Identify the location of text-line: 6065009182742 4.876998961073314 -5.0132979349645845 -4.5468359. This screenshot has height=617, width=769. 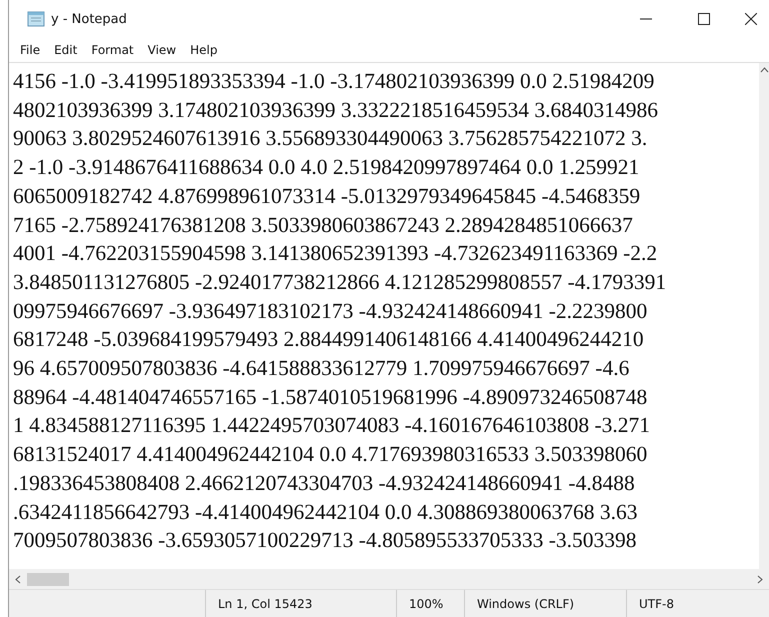
(326, 196).